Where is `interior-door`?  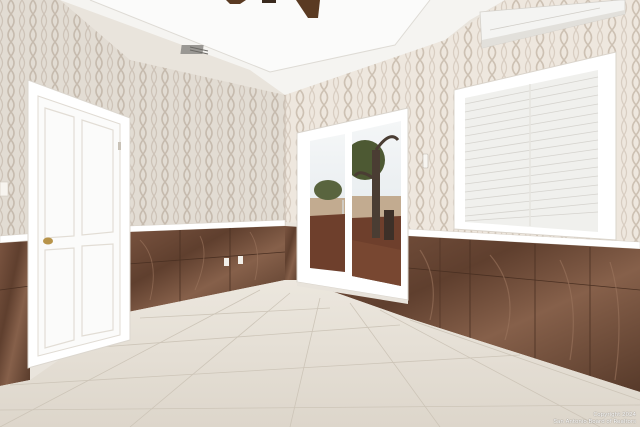 interior-door is located at coordinates (79, 224).